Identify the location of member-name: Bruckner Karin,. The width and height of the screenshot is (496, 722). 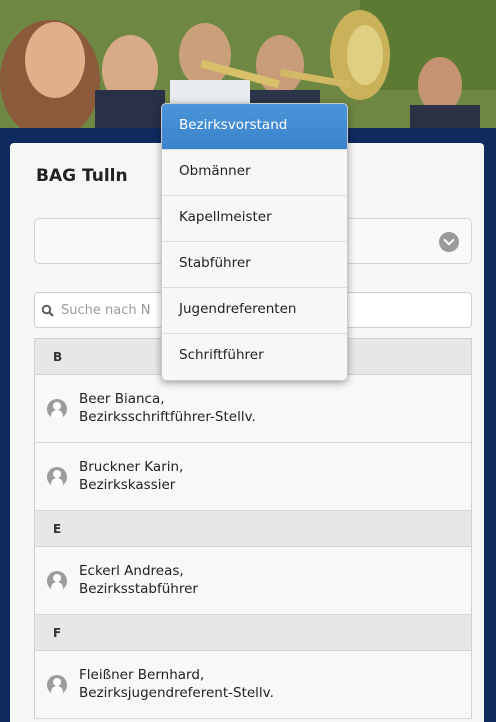
(131, 467).